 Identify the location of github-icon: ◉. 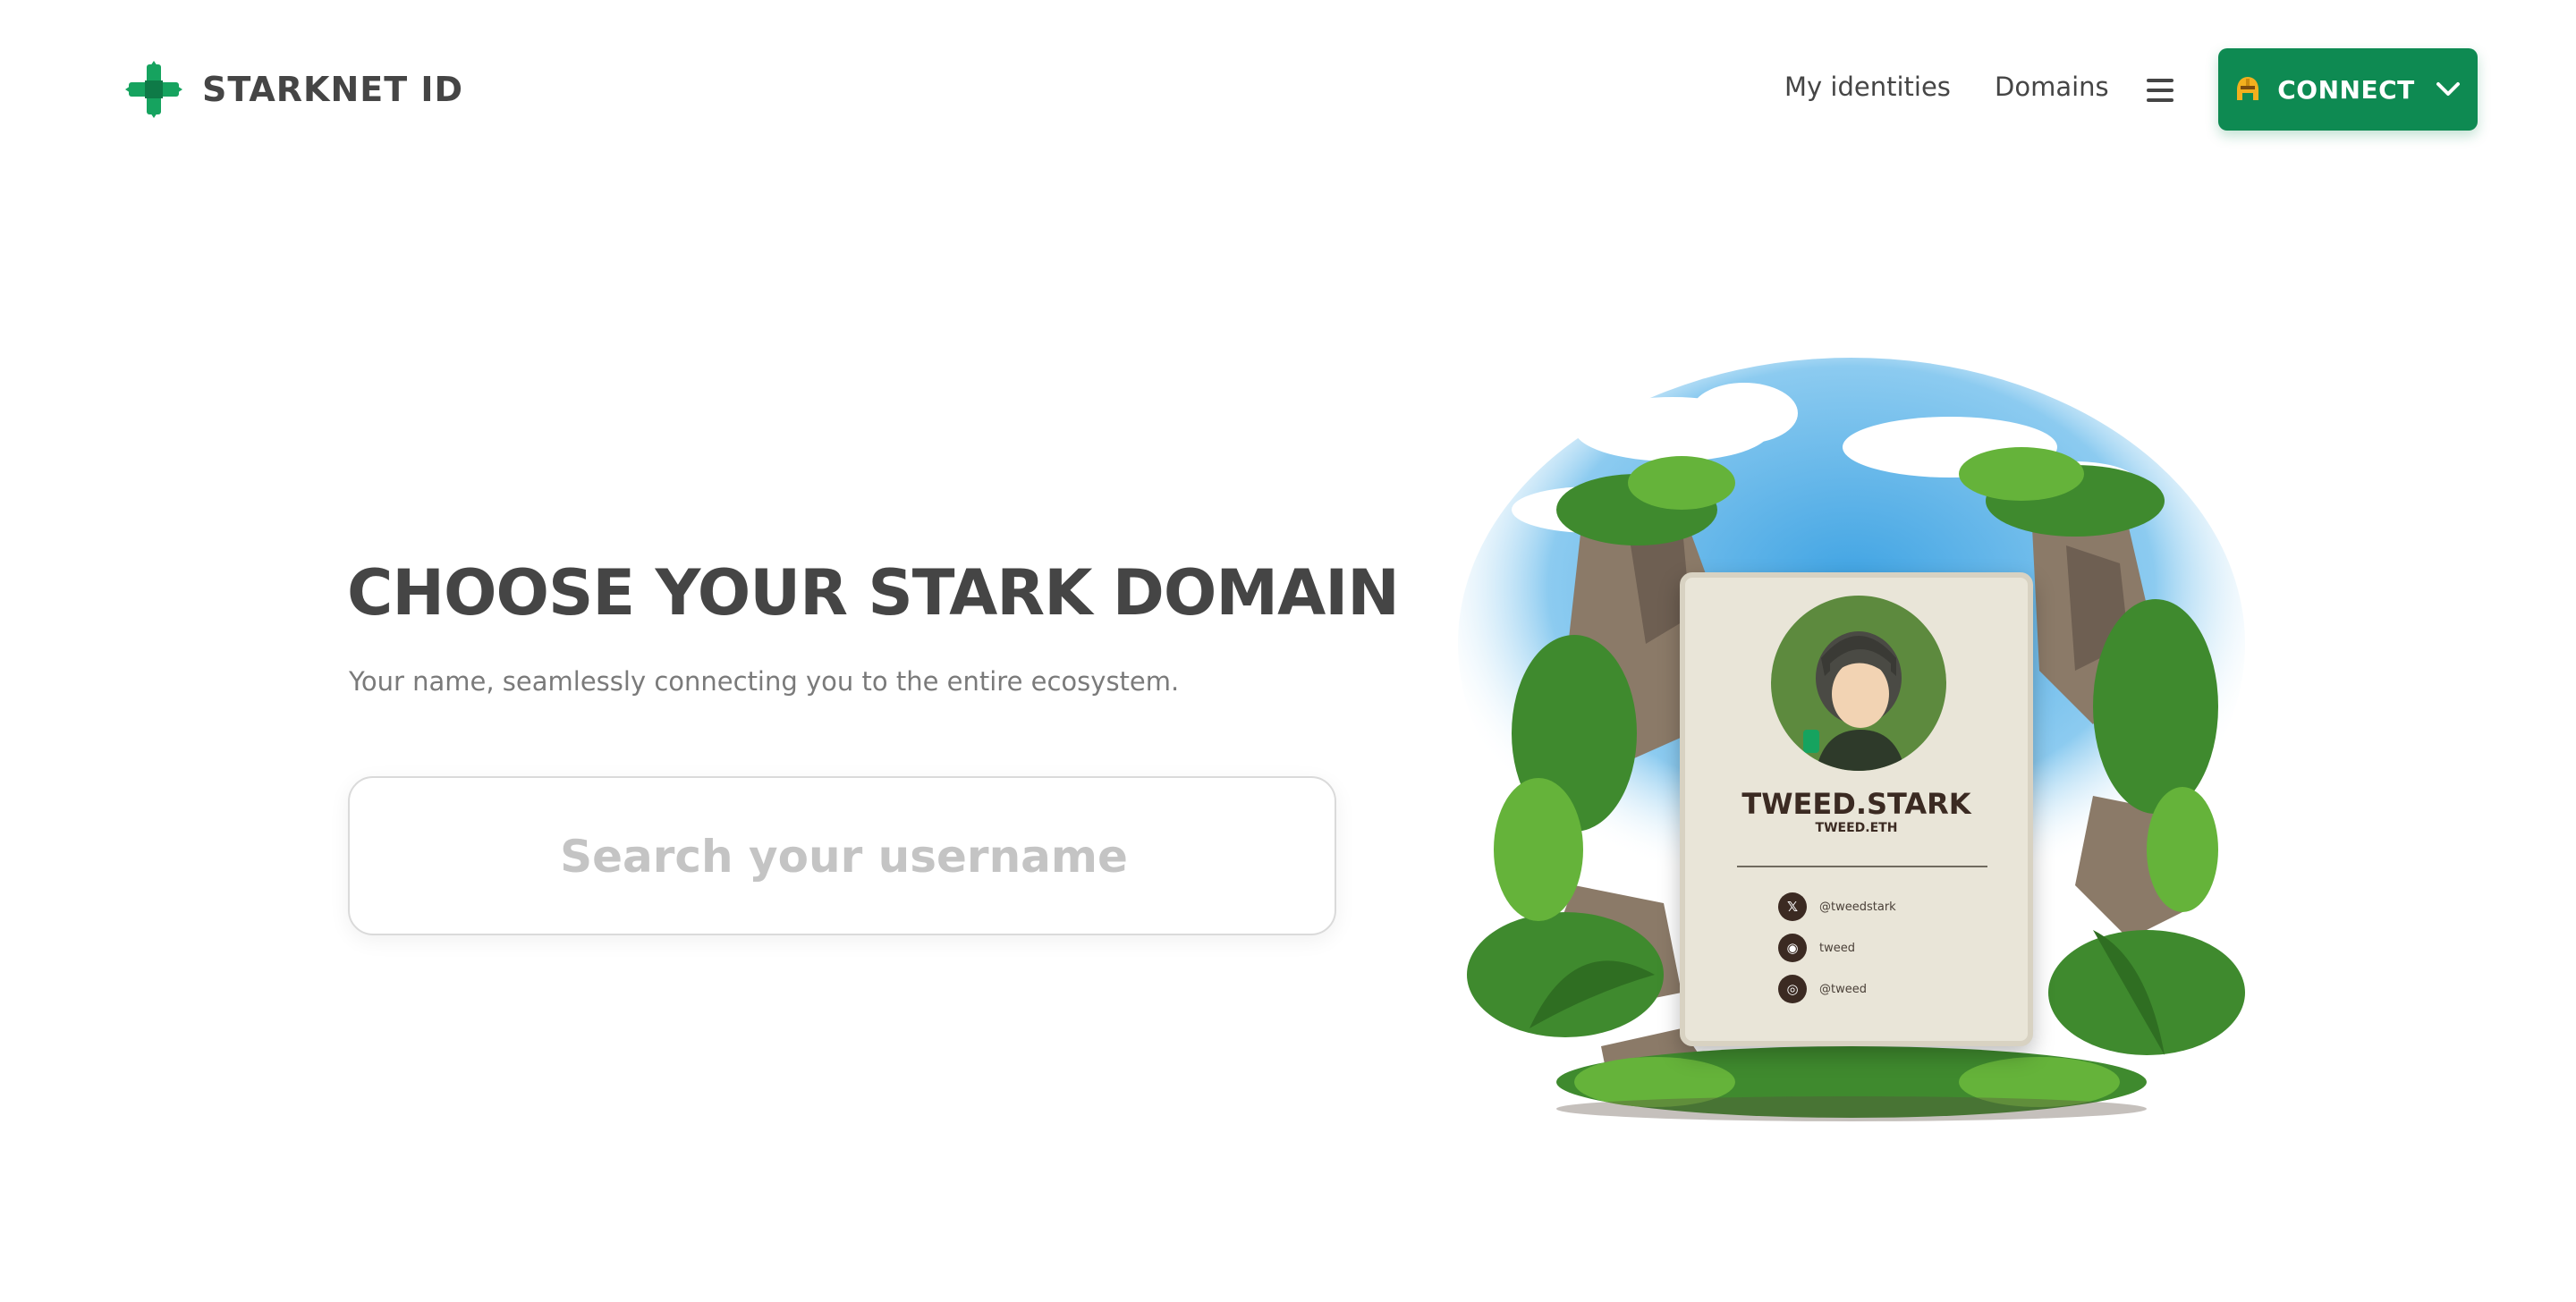
(1792, 948).